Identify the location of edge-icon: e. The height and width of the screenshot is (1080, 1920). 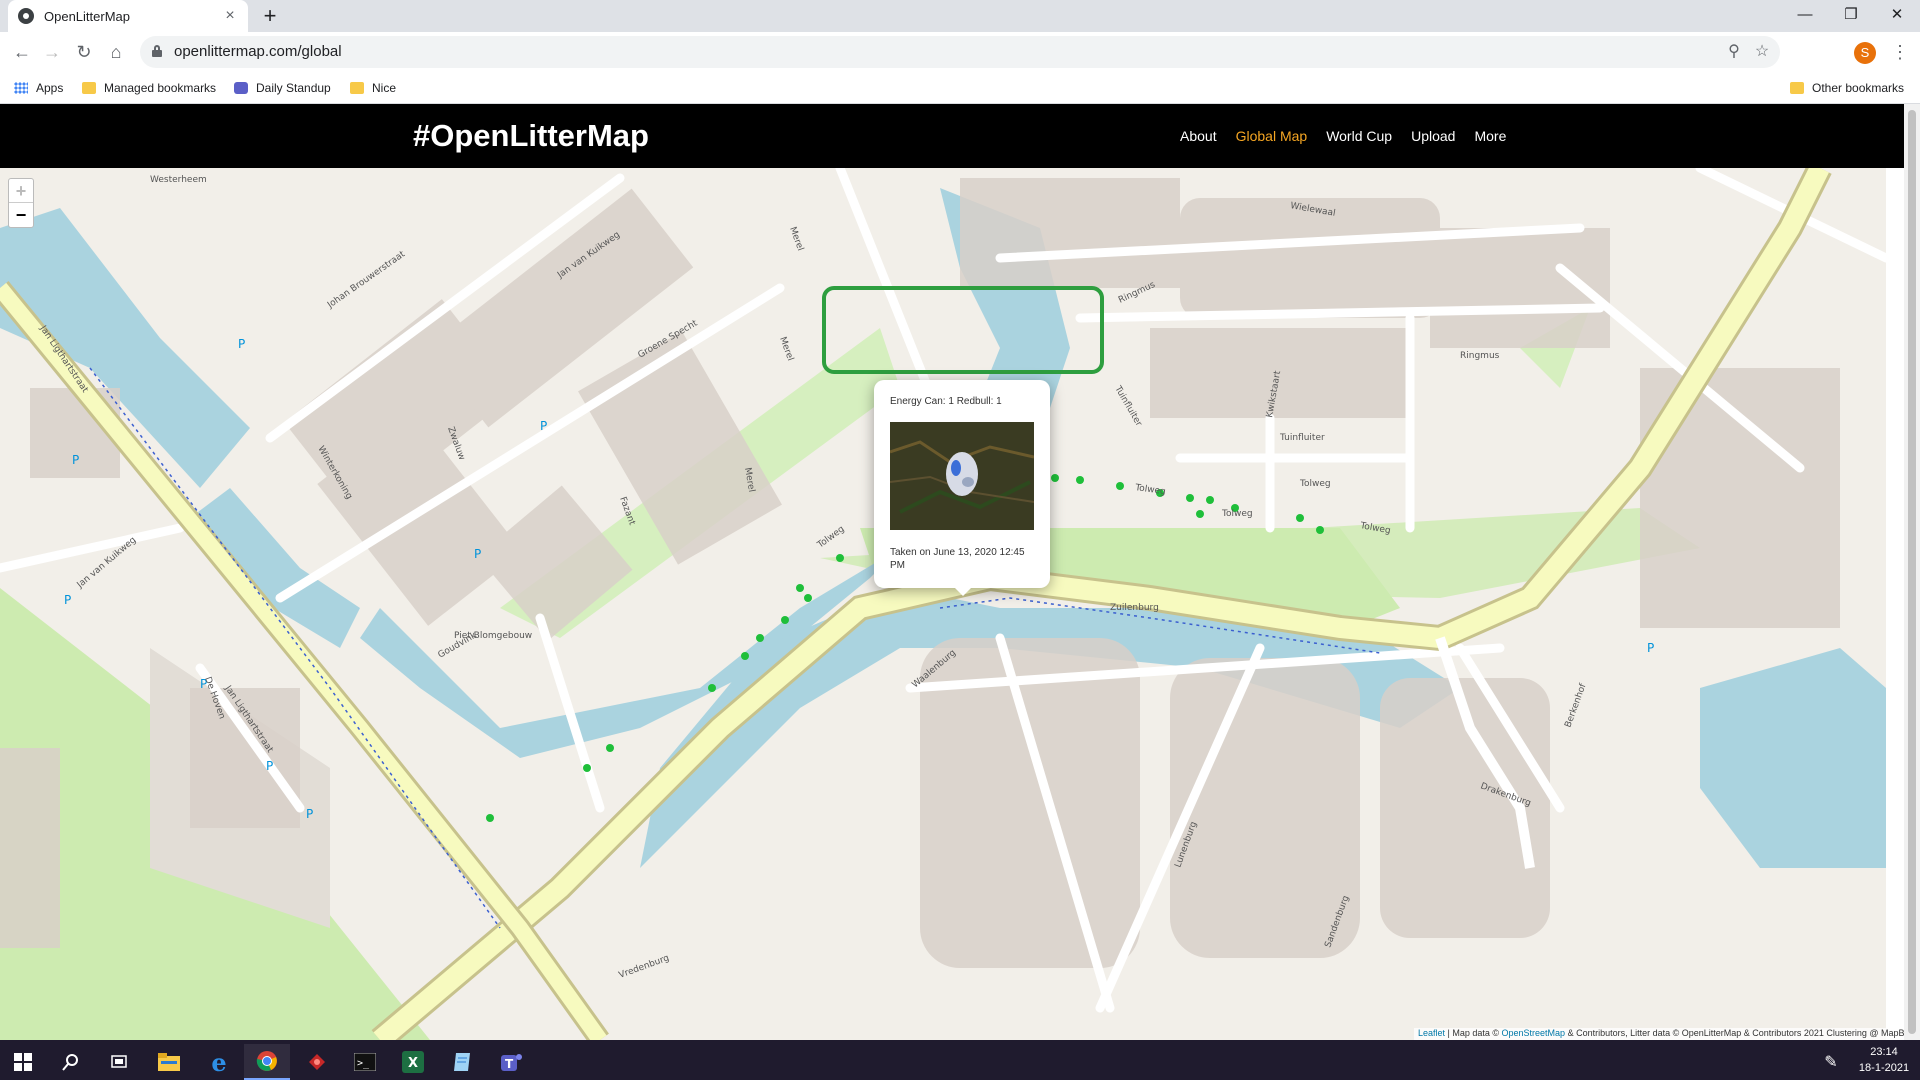
(219, 1062).